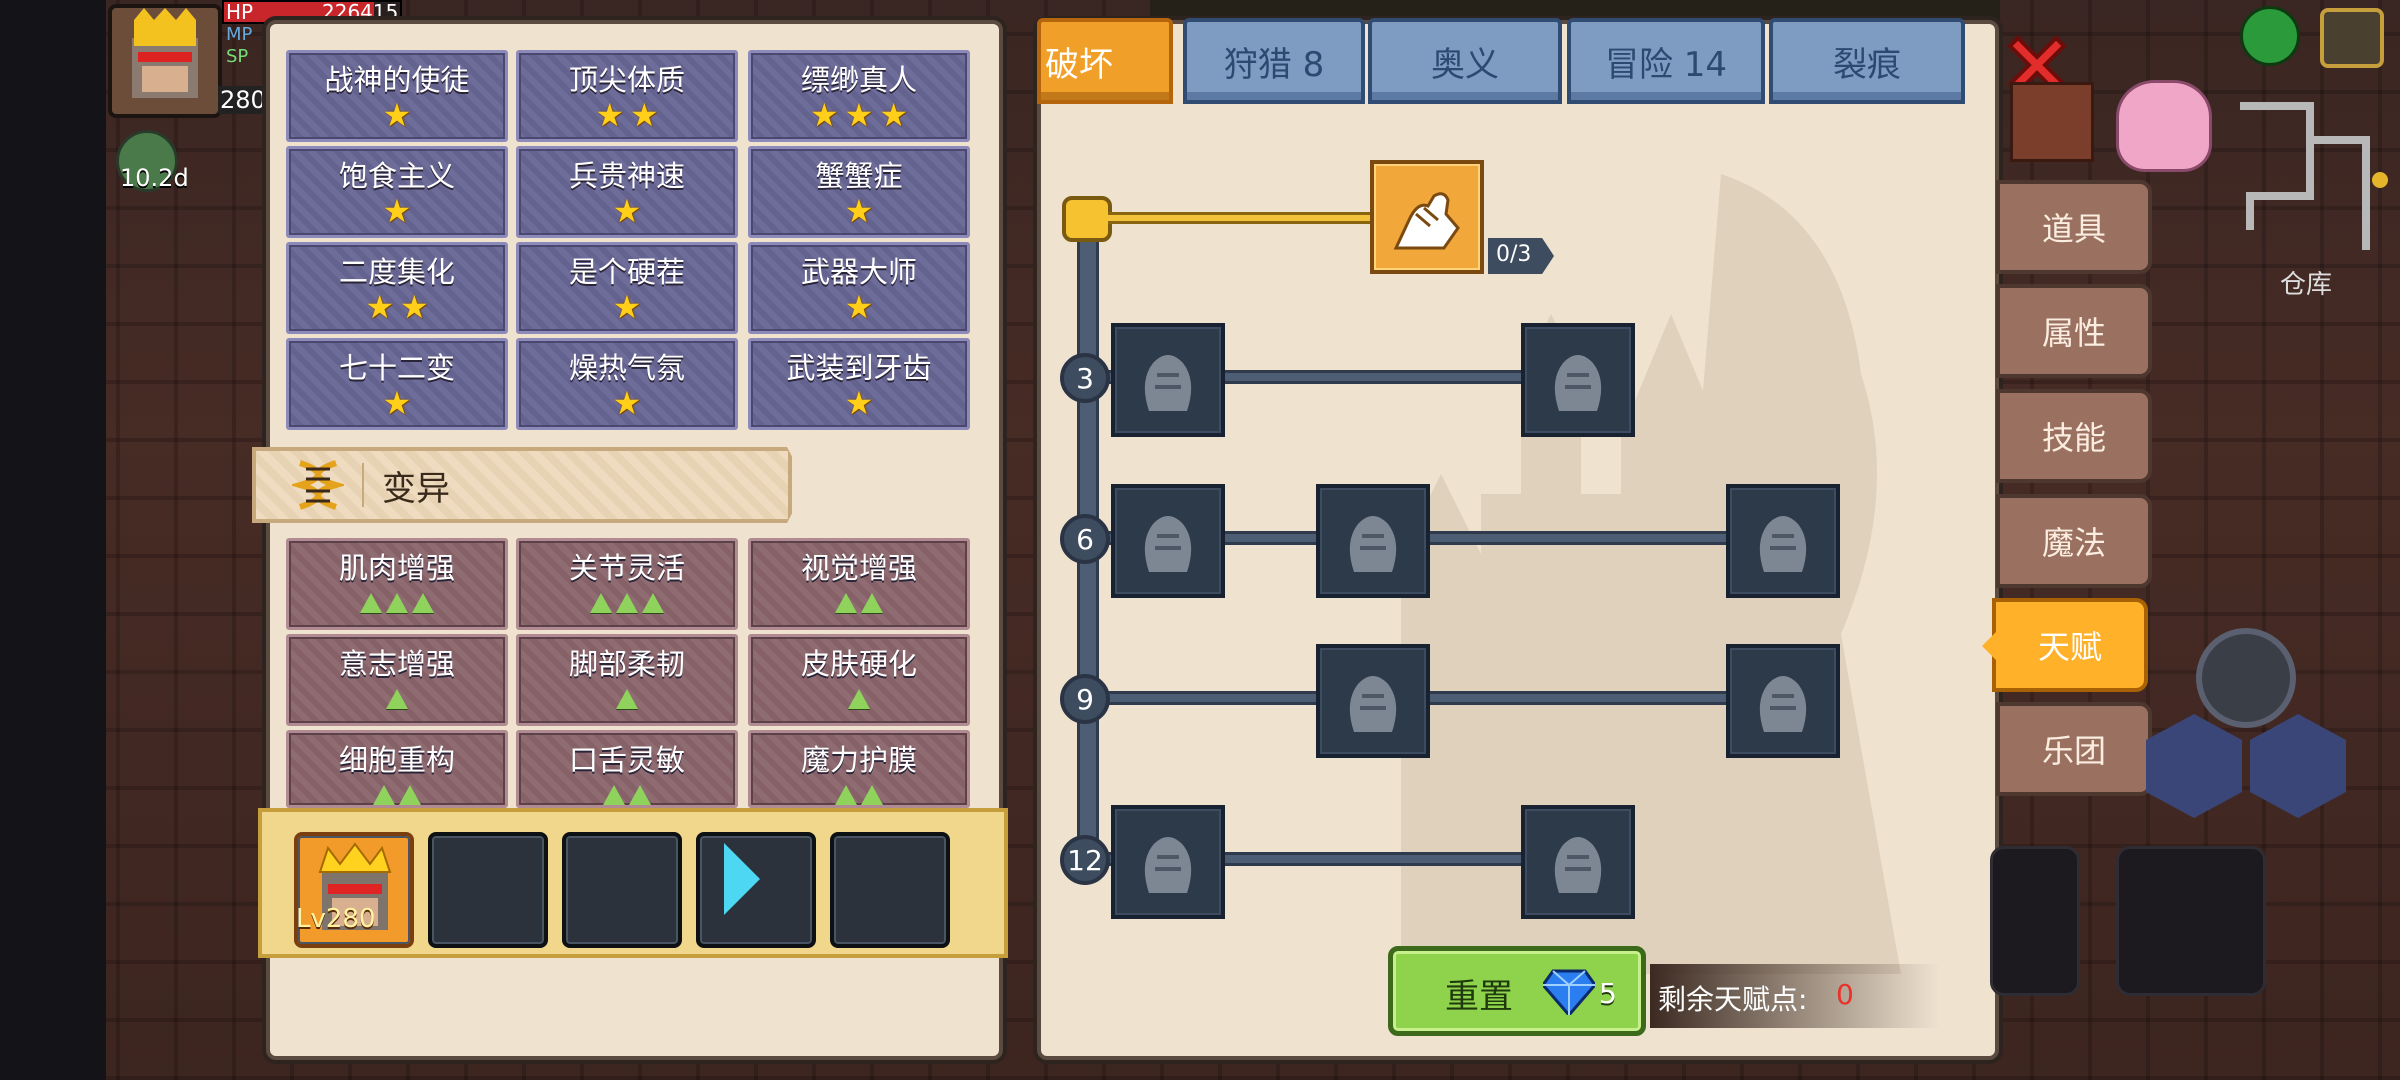 Image resolution: width=2400 pixels, height=1080 pixels. What do you see at coordinates (1517, 991) in the screenshot?
I see `reset-button: 重置 5` at bounding box center [1517, 991].